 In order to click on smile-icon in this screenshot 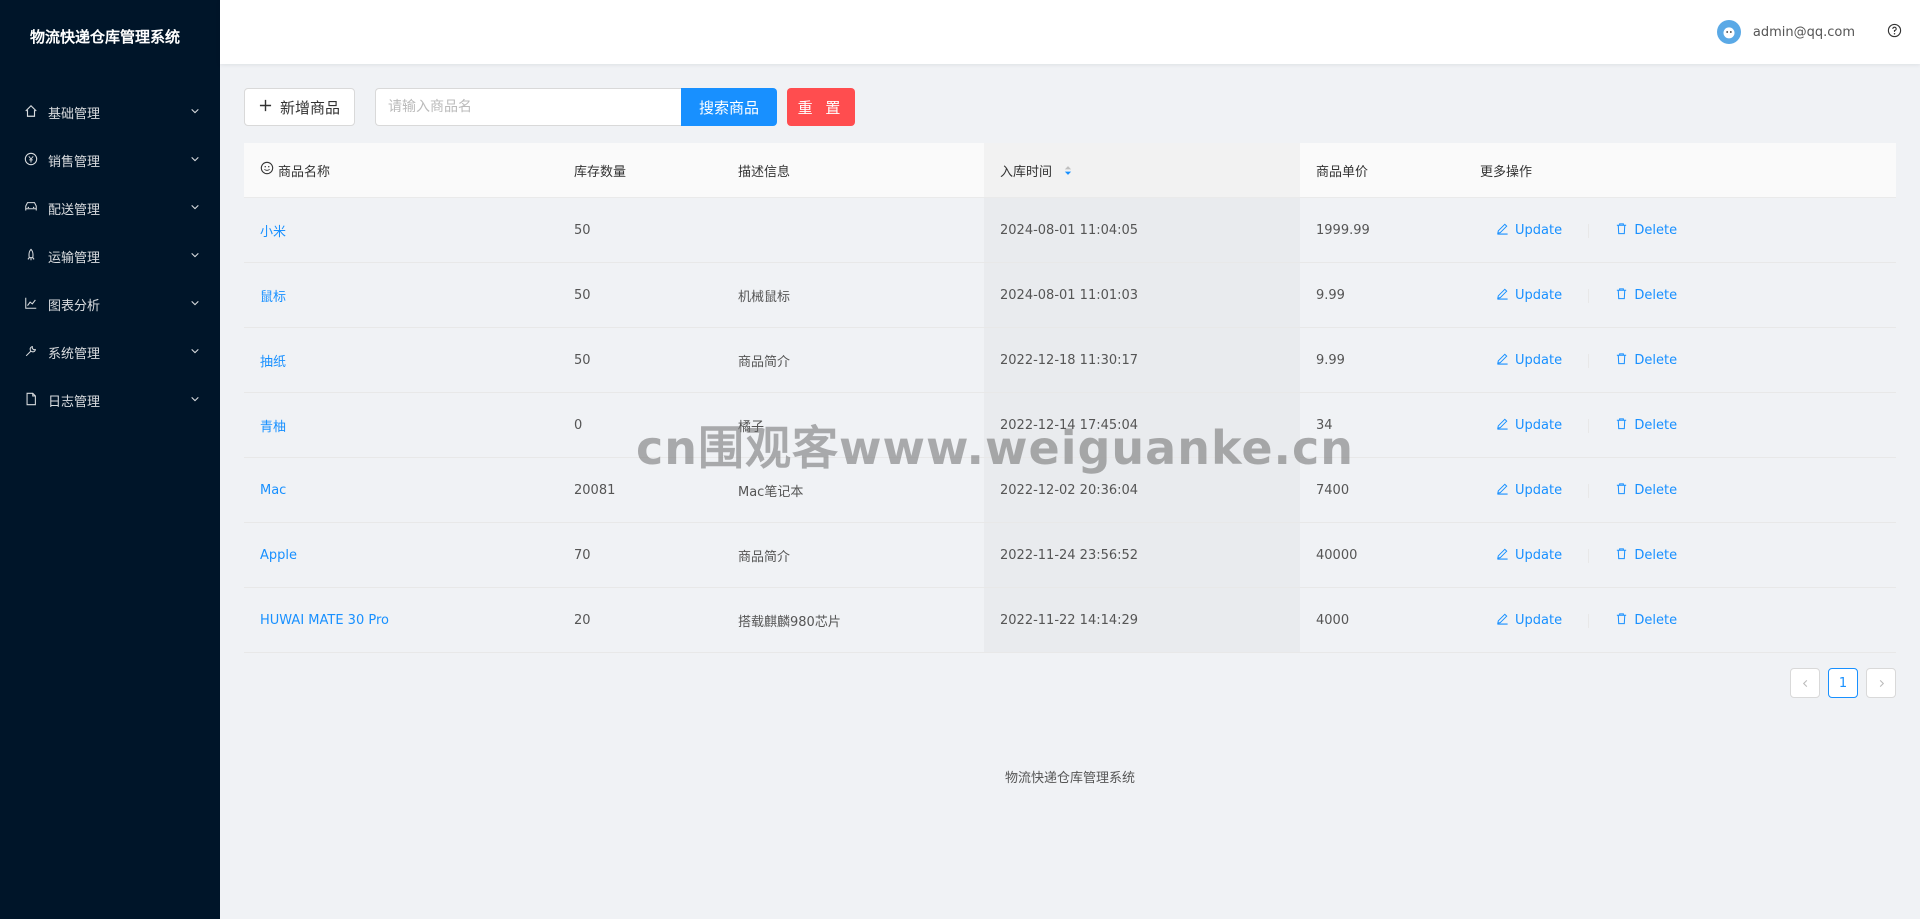, I will do `click(267, 170)`.